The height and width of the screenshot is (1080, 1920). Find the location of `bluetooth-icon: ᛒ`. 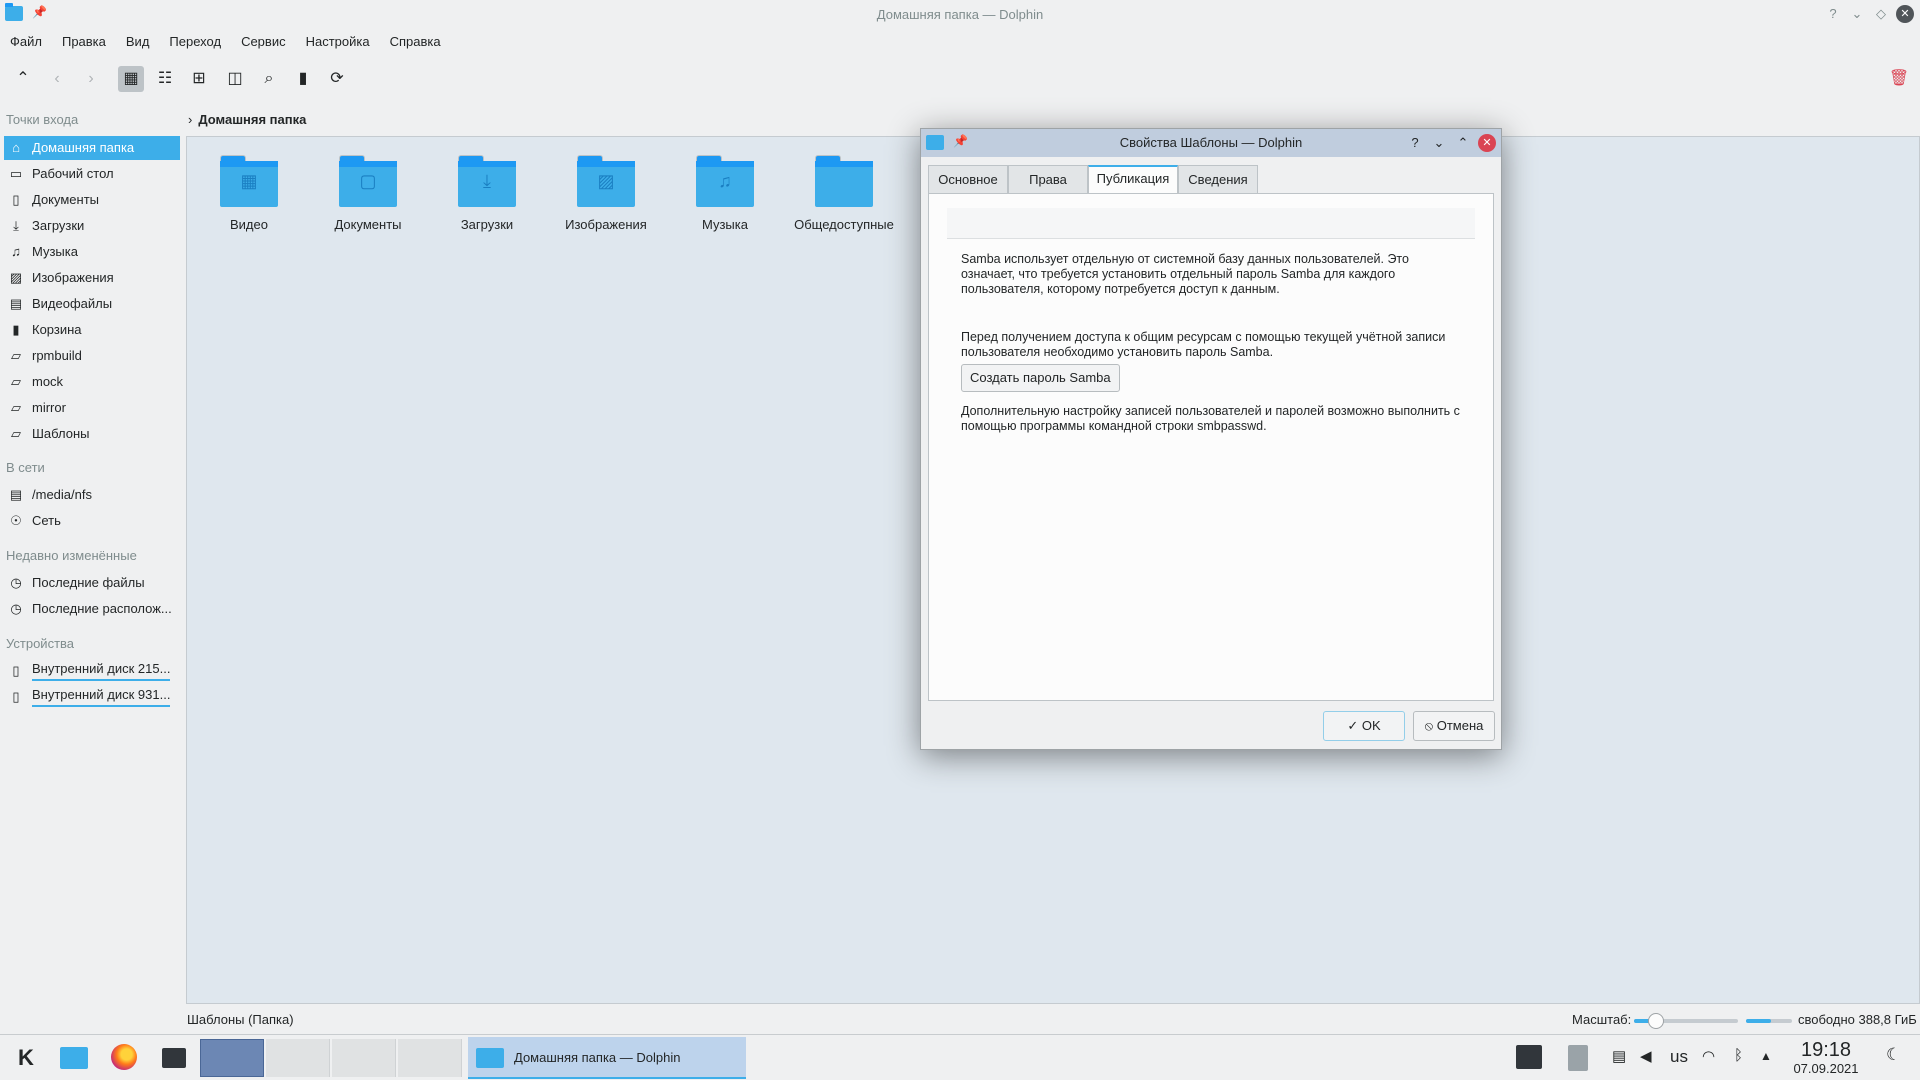

bluetooth-icon: ᛒ is located at coordinates (1738, 1055).